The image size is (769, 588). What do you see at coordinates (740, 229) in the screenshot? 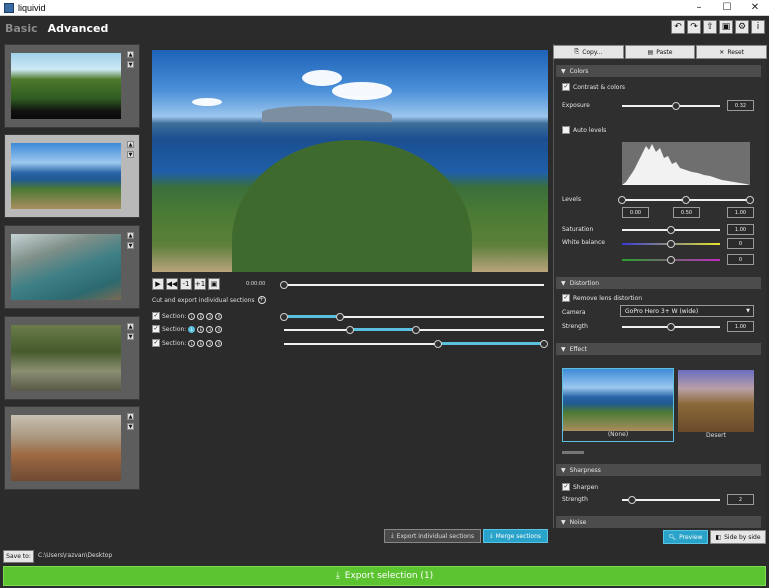
I see `saturation-value: 1.00` at bounding box center [740, 229].